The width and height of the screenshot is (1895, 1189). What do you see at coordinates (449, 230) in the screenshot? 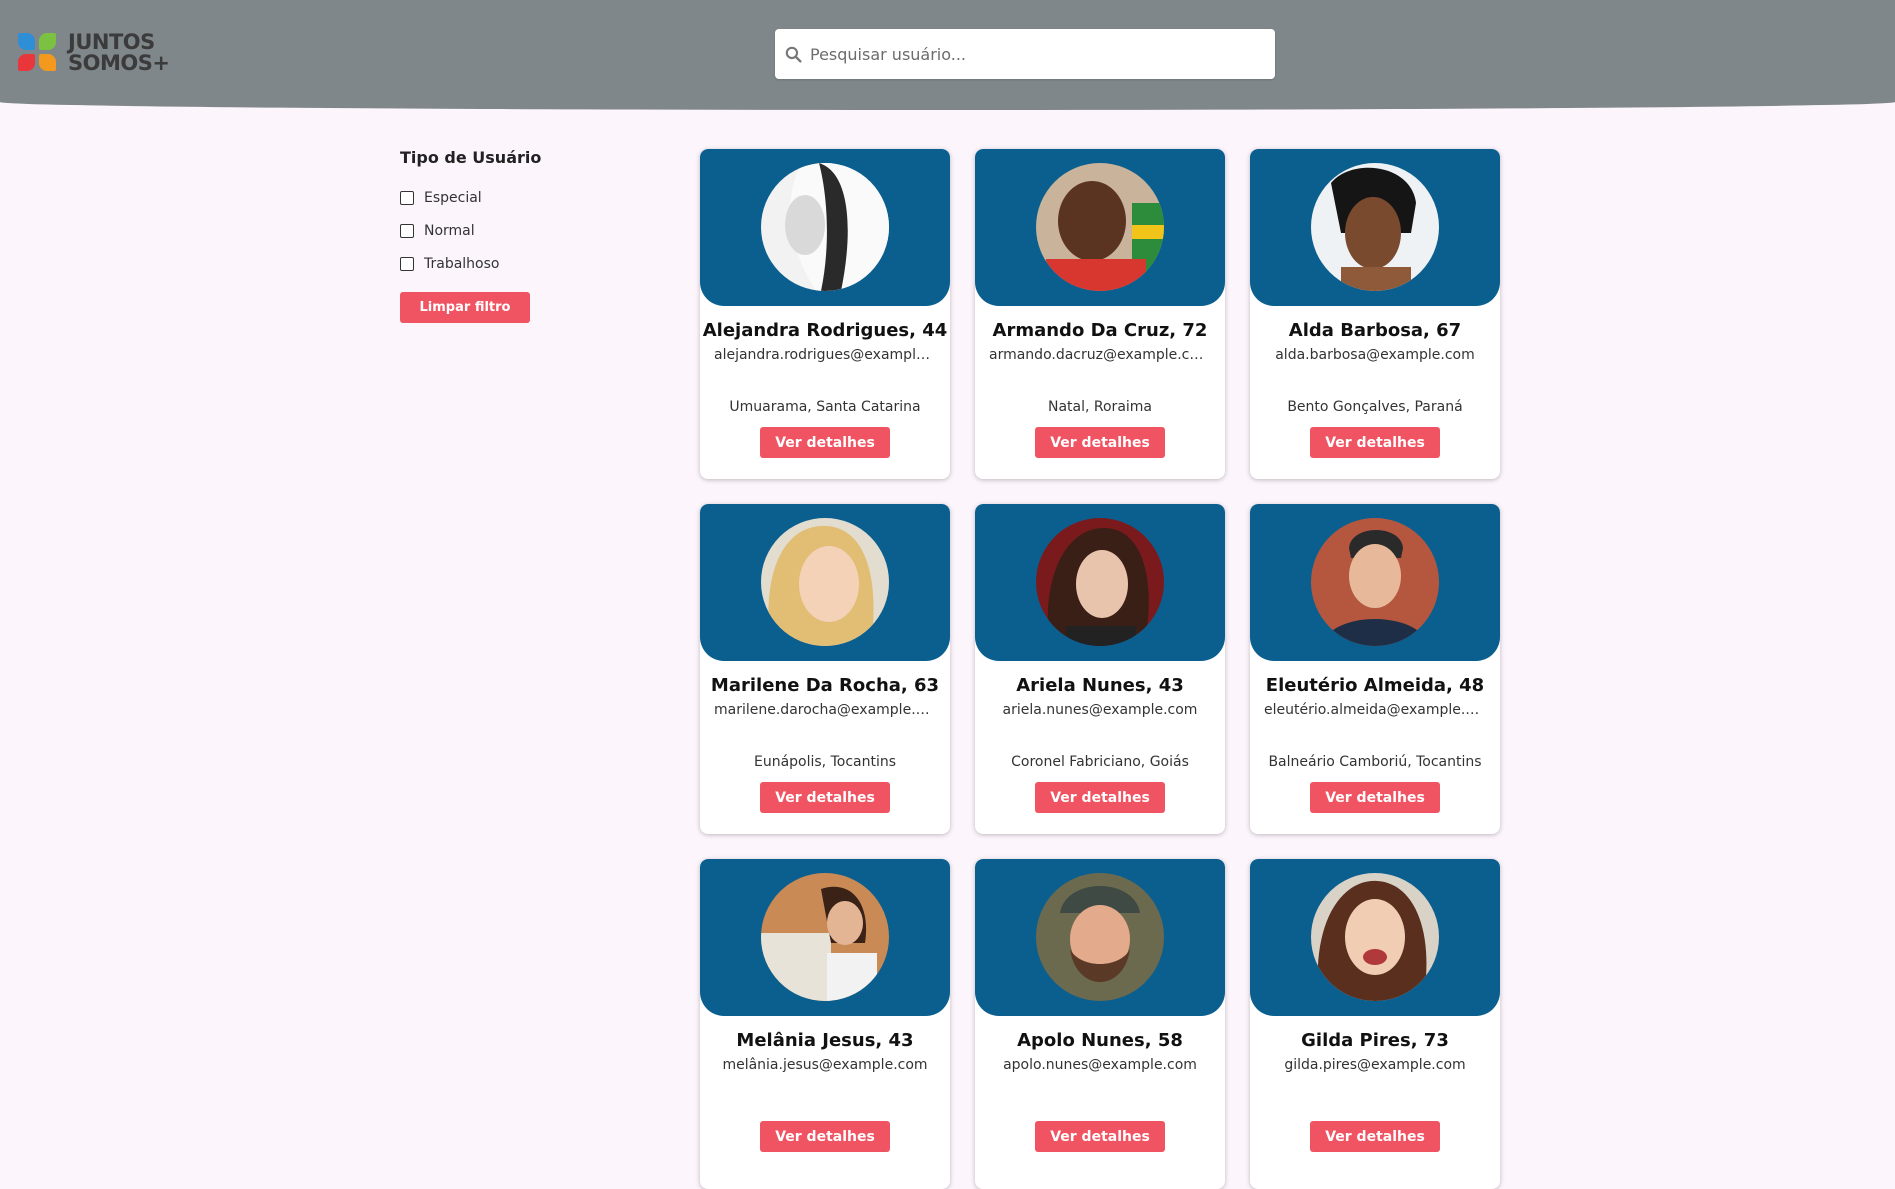
I see `filter-label: Normal` at bounding box center [449, 230].